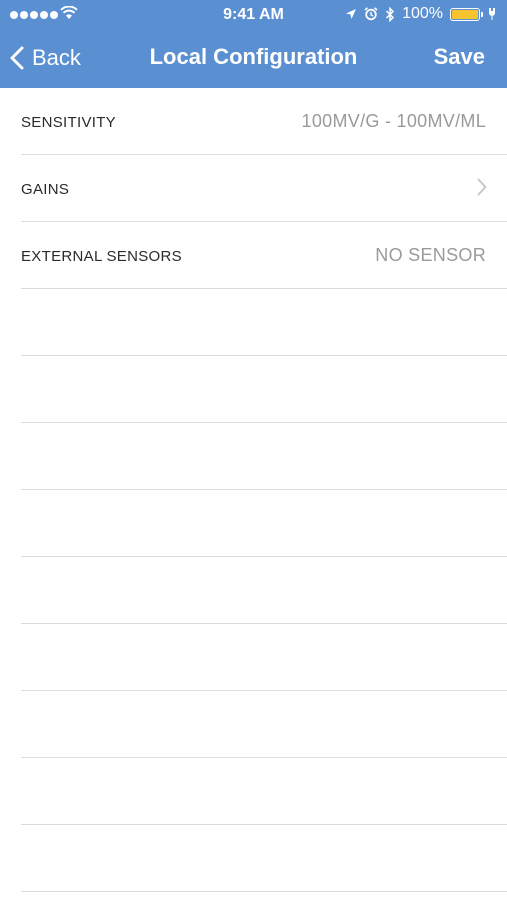 The width and height of the screenshot is (507, 900). Describe the element at coordinates (492, 14) in the screenshot. I see `charging-icon` at that location.